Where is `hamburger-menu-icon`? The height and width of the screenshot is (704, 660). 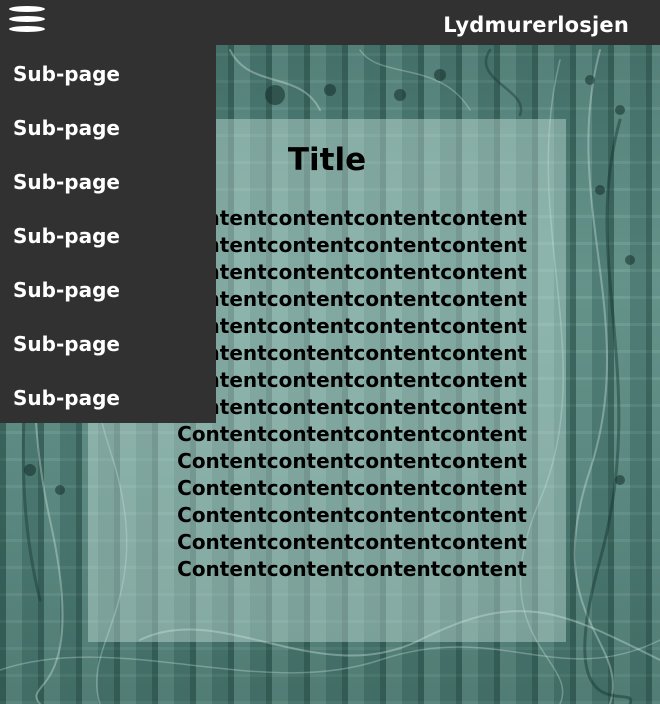 hamburger-menu-icon is located at coordinates (27, 19).